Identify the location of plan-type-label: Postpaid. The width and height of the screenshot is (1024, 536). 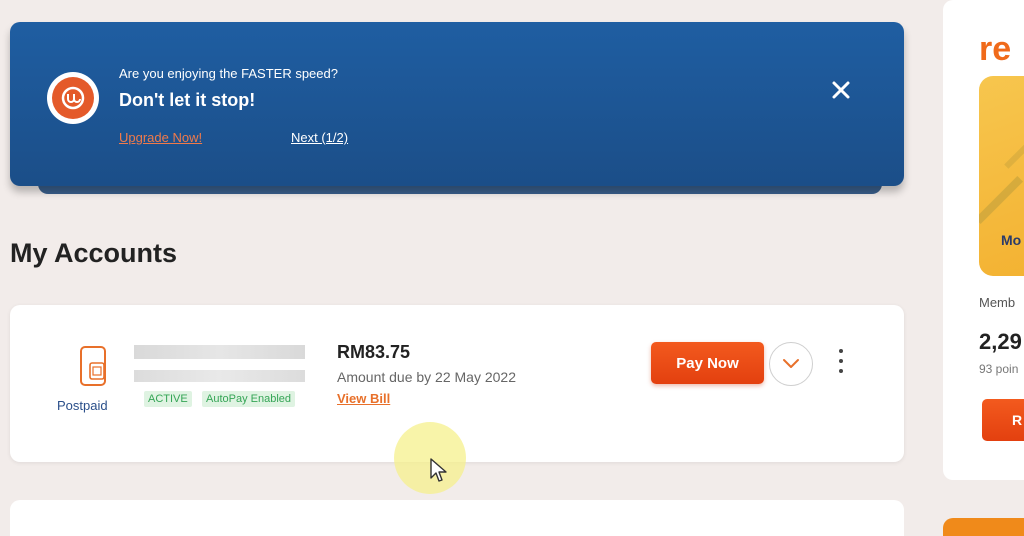
(82, 405).